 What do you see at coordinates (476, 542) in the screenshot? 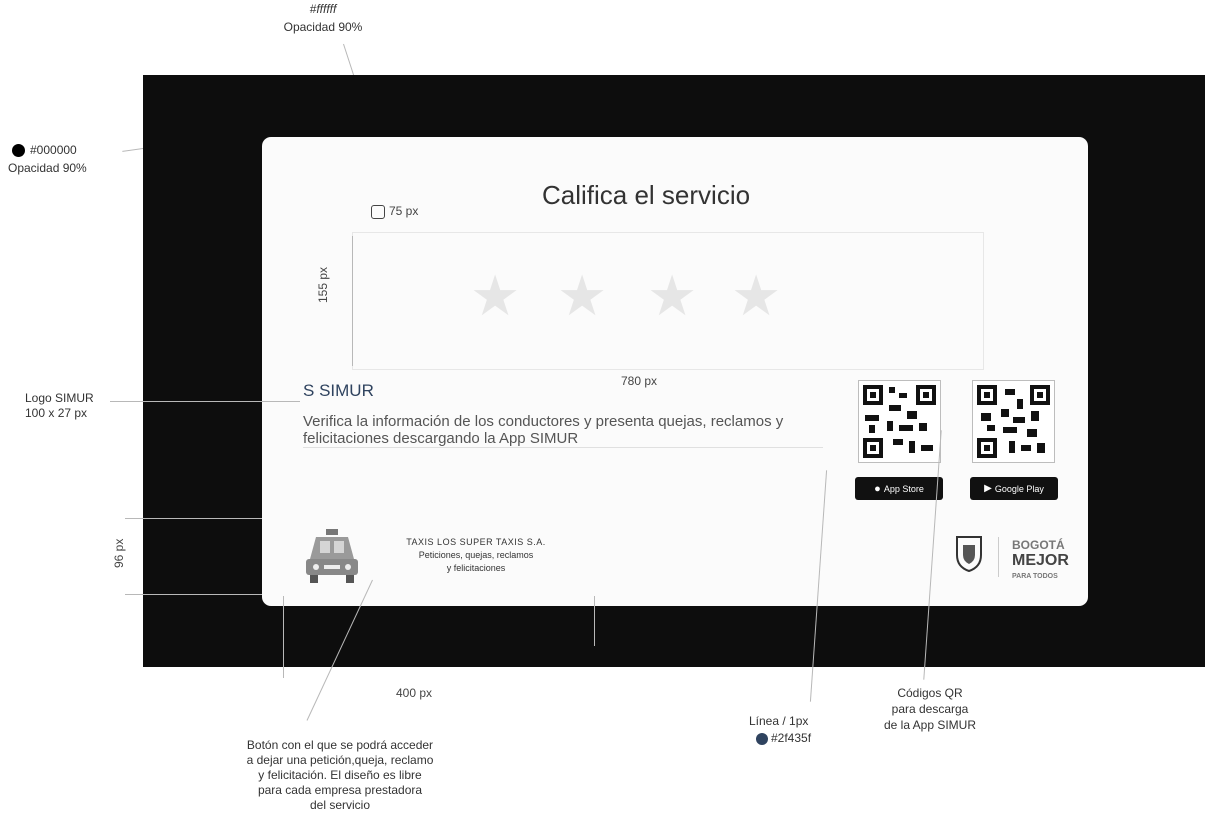
I see `company-name: TAXIS LOS SUPER TAXIS S.A.` at bounding box center [476, 542].